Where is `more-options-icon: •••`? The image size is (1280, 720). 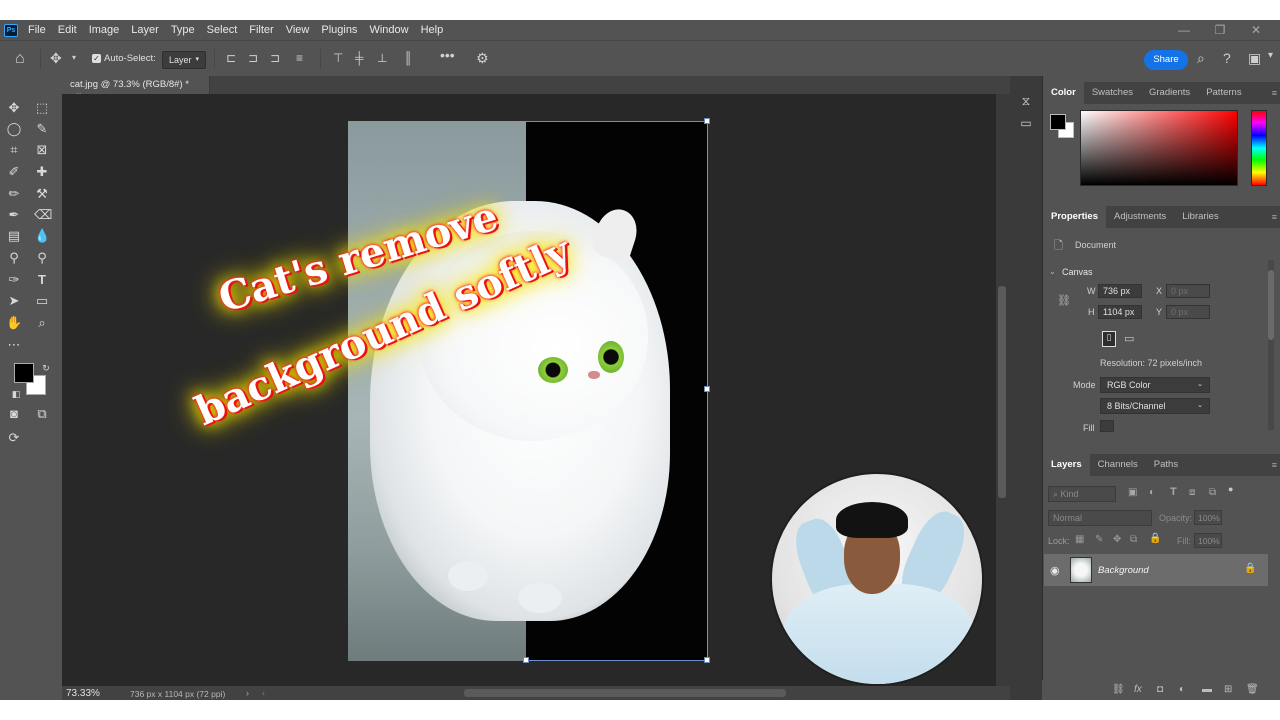
more-options-icon: ••• is located at coordinates (447, 55).